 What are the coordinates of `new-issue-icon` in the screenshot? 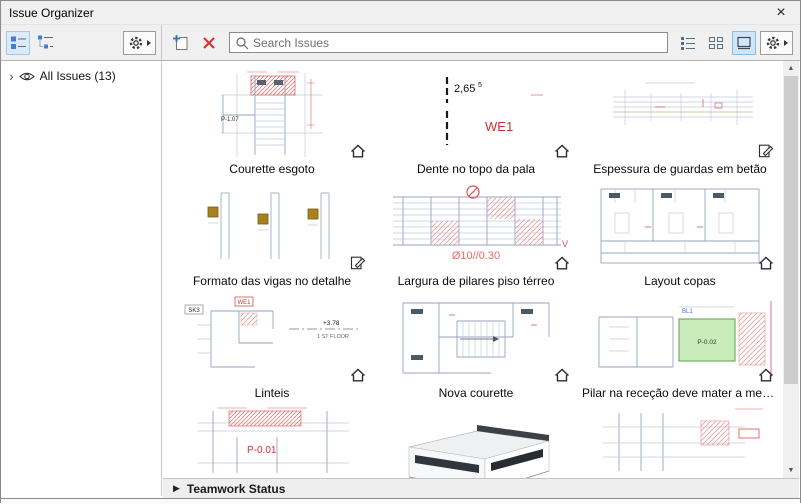 It's located at (180, 42).